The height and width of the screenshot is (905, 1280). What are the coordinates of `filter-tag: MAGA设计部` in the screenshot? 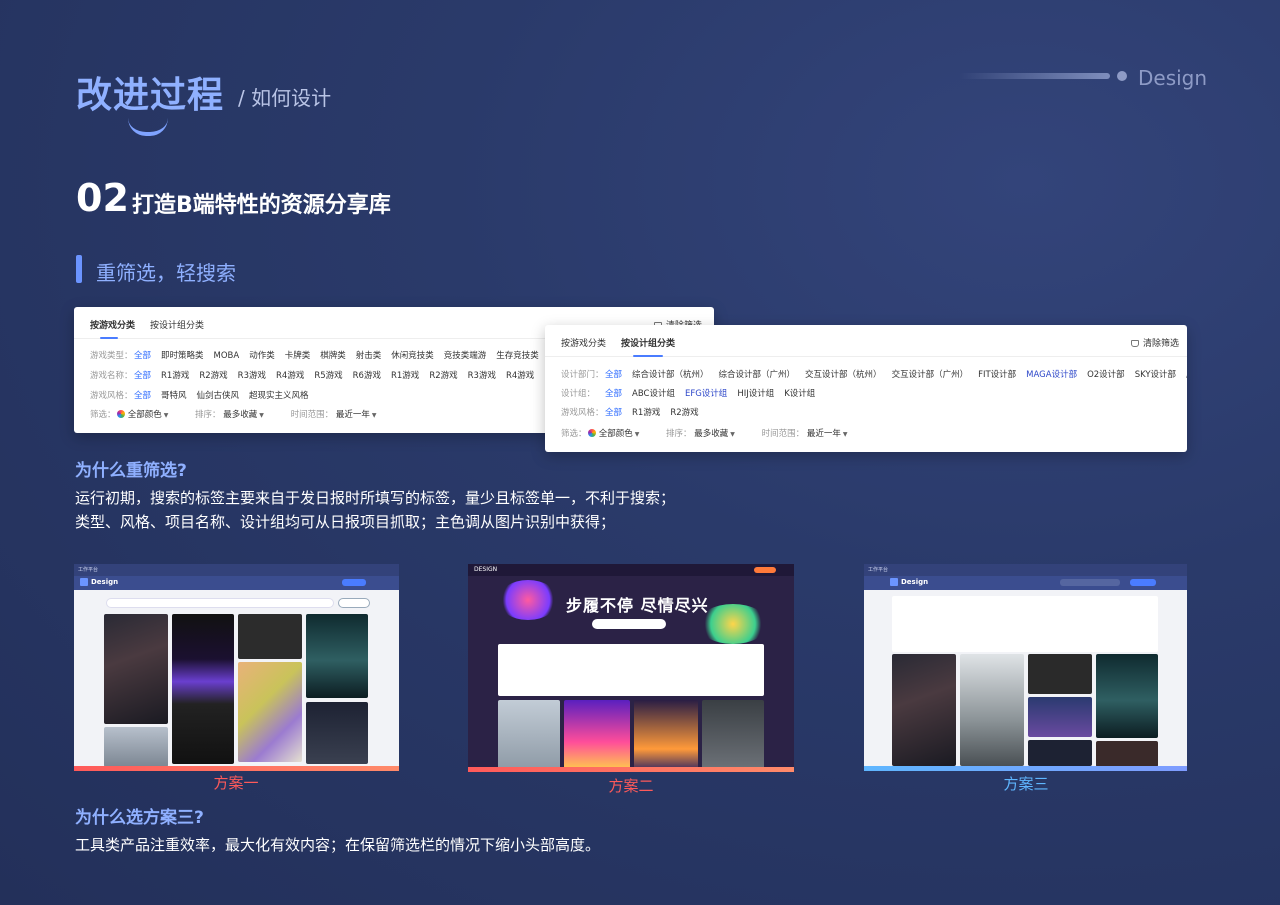 It's located at (1051, 374).